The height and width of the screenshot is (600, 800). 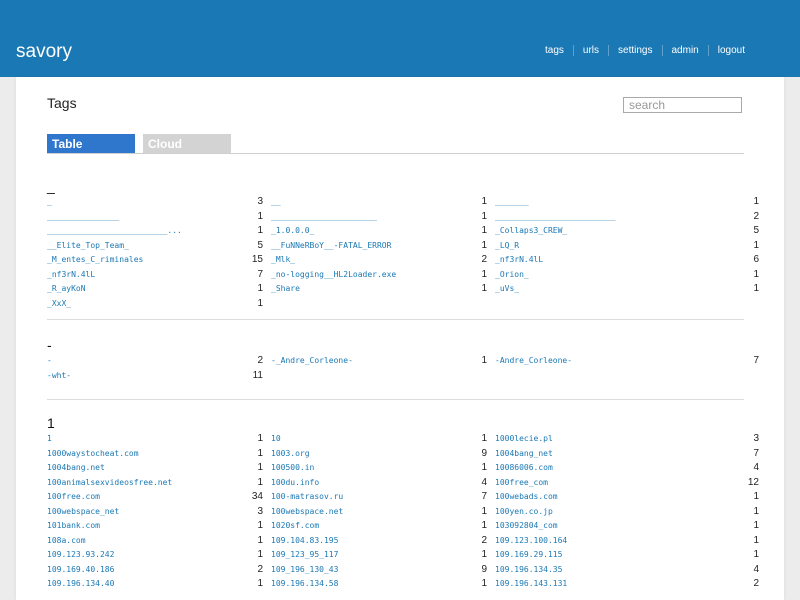 I want to click on tag-link: 109_196_130_43, so click(x=304, y=570).